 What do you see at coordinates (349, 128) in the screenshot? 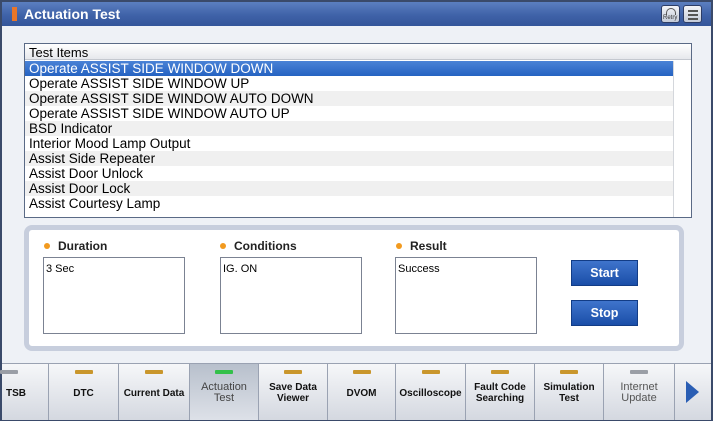
I see `list-item: BSD Indicator` at bounding box center [349, 128].